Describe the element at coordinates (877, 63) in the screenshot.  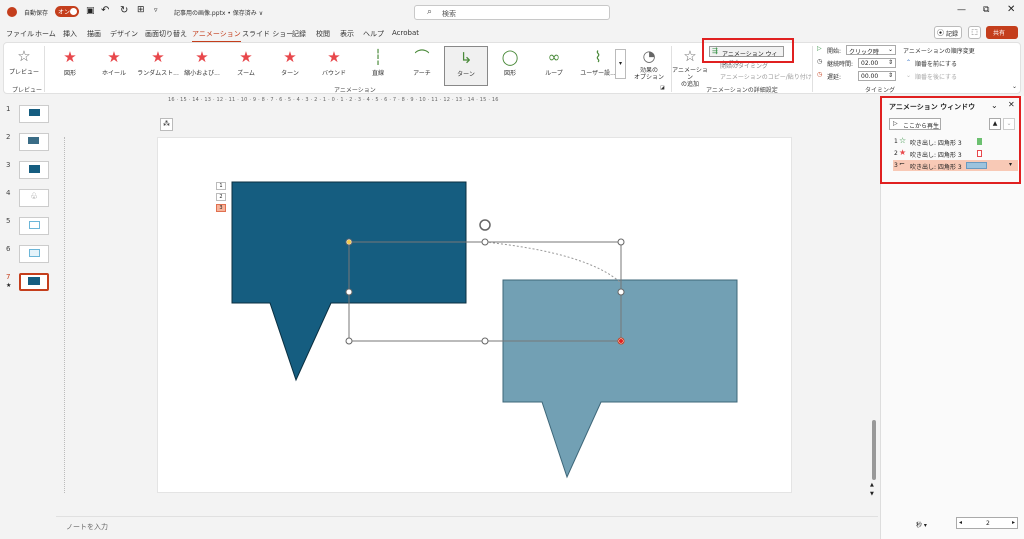
I see `duration-stepper: 02.00 ⇕` at that location.